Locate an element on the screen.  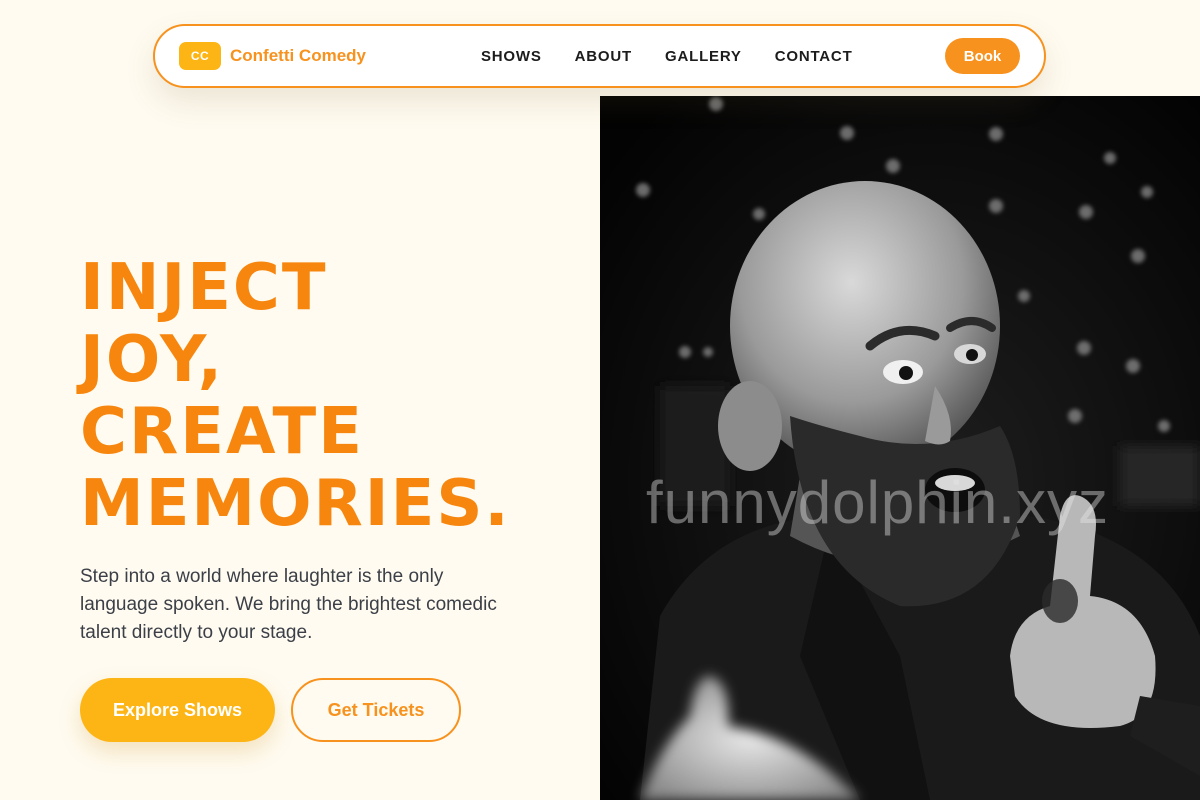
brand-mark-text: CC is located at coordinates (200, 56).